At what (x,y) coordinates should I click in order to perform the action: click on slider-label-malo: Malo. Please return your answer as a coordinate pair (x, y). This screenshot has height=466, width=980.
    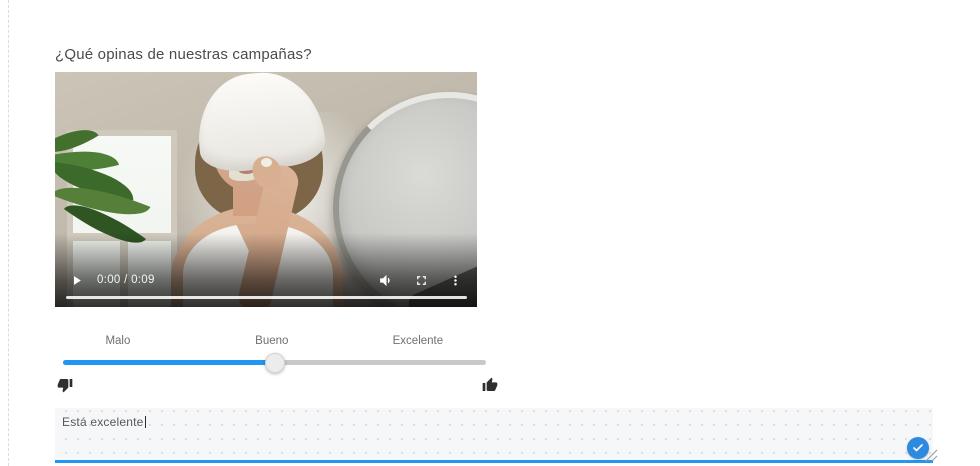
    Looking at the image, I should click on (118, 341).